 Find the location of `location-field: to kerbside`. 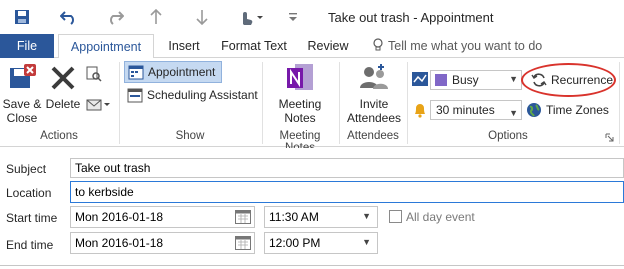

location-field: to kerbside is located at coordinates (347, 192).